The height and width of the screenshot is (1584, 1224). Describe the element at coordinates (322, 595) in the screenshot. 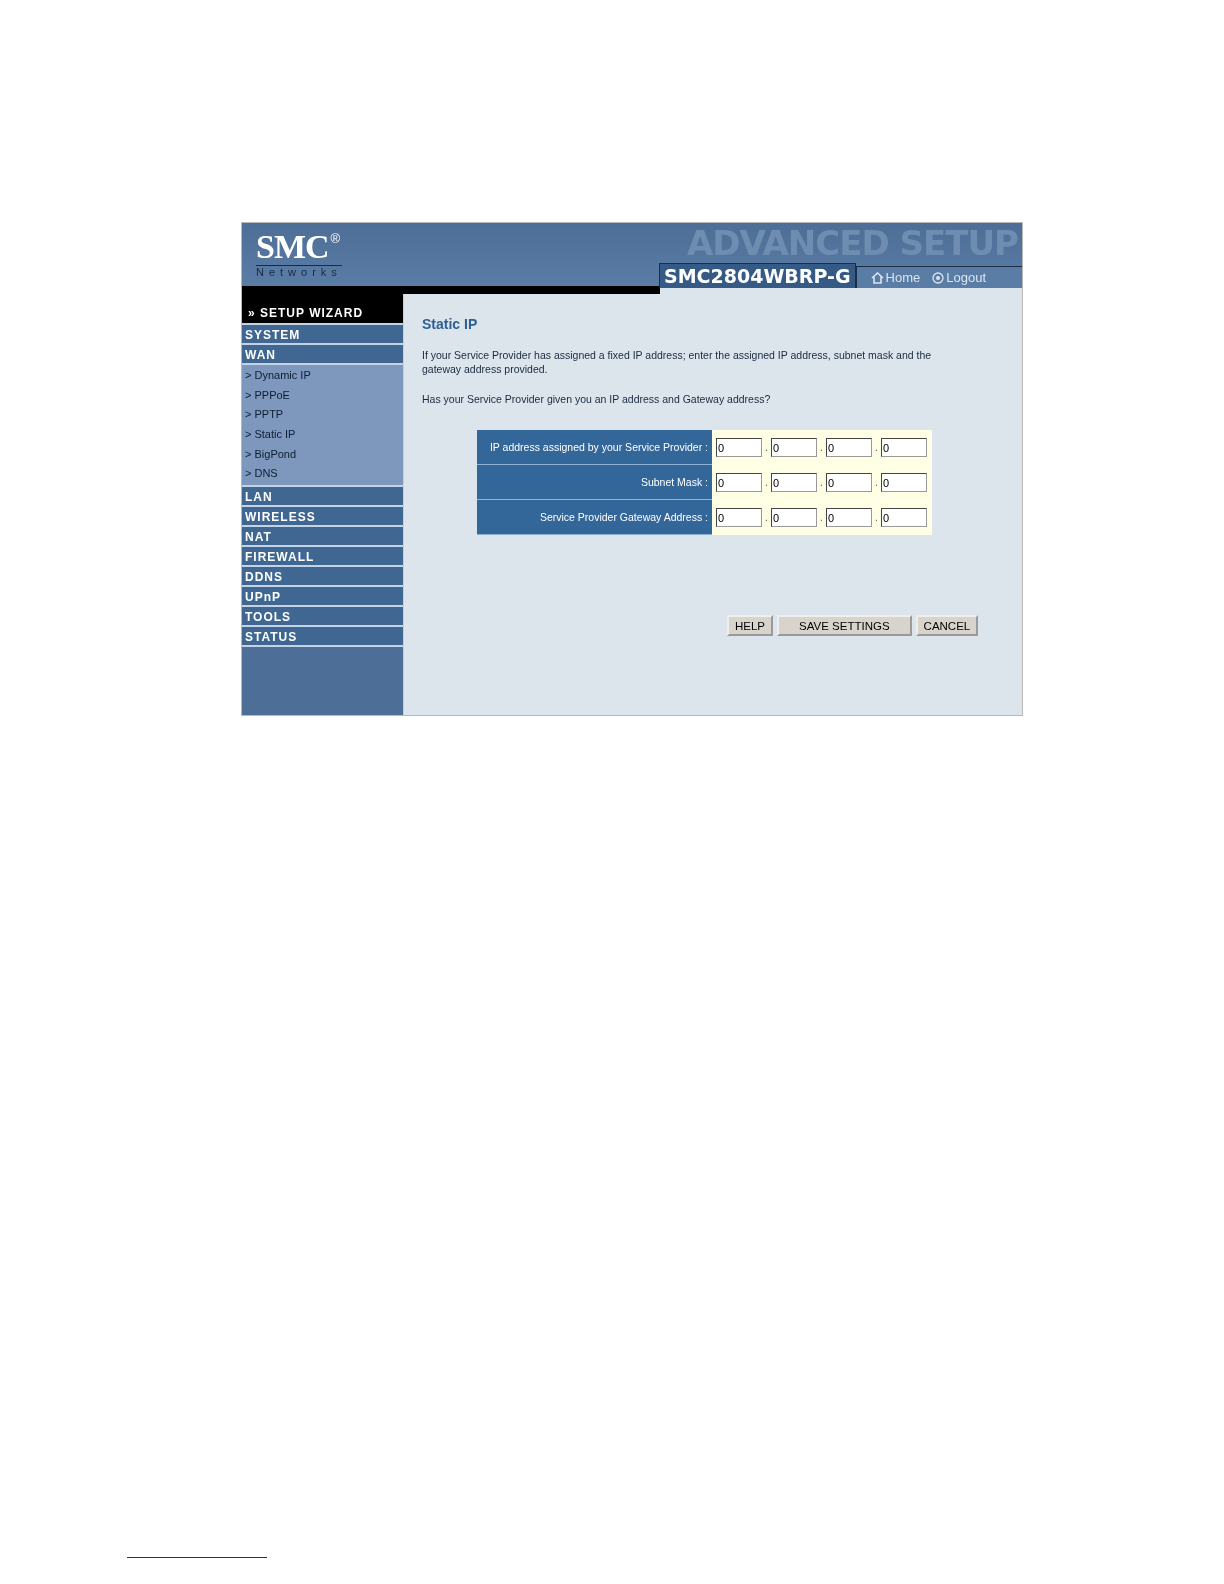

I see `menu-item: UPnP` at that location.